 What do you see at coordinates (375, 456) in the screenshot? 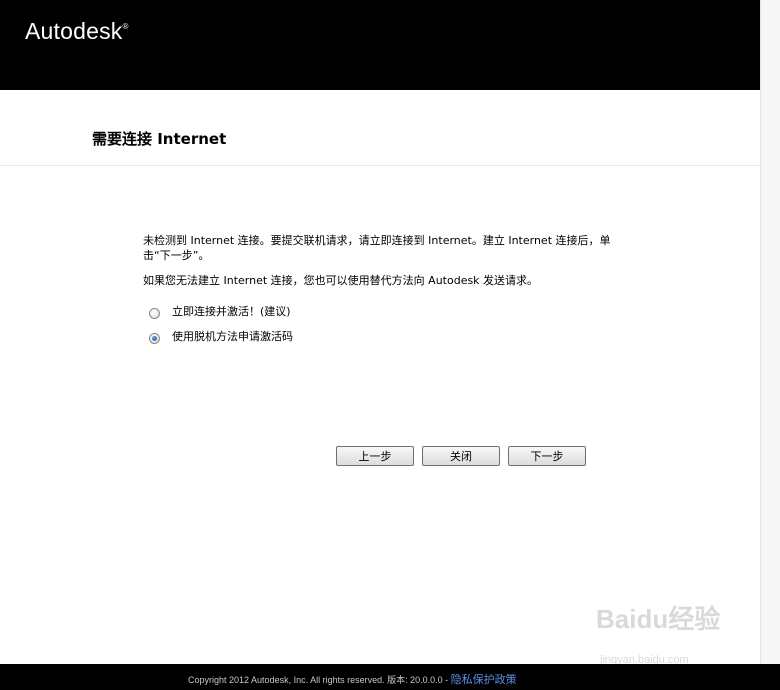
I see `back-button: 上一步` at bounding box center [375, 456].